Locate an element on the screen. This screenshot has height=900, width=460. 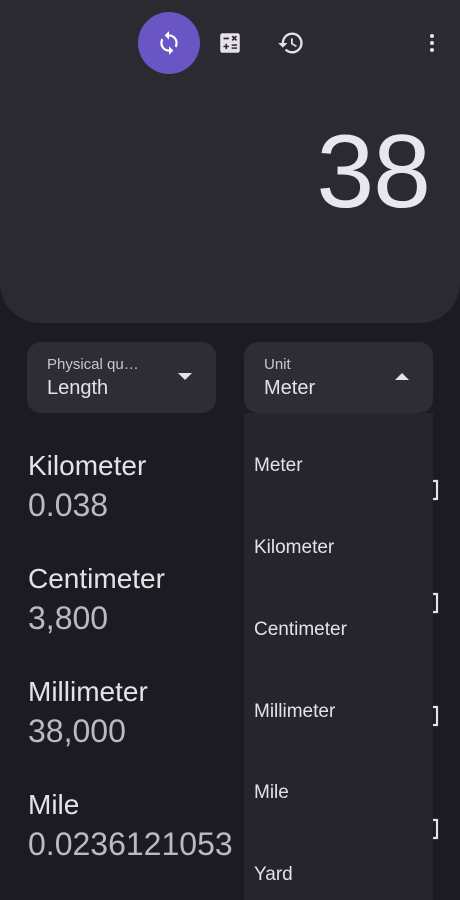
result-item: Millimeter 38,000 is located at coordinates (88, 713).